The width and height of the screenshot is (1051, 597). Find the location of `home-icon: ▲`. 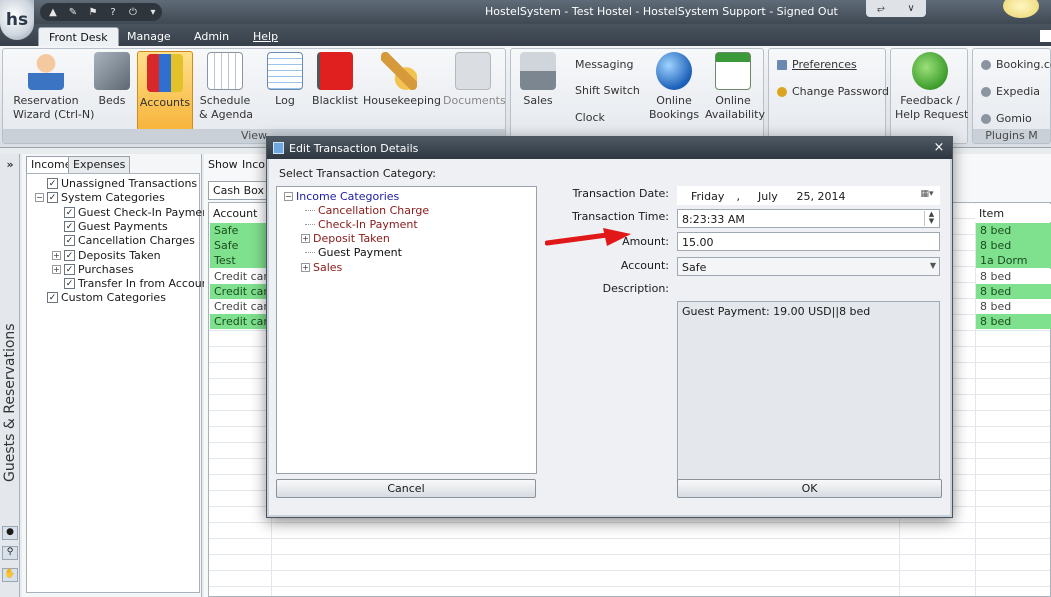

home-icon: ▲ is located at coordinates (53, 12).